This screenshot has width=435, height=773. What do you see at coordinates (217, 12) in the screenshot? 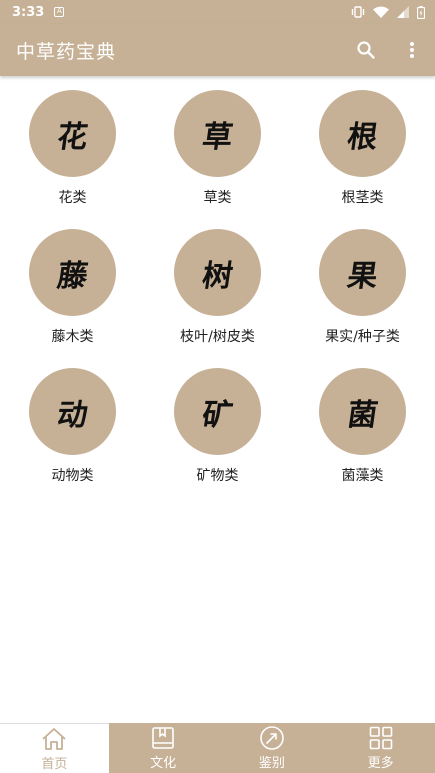
I see `status-bar: 3:33 A` at bounding box center [217, 12].